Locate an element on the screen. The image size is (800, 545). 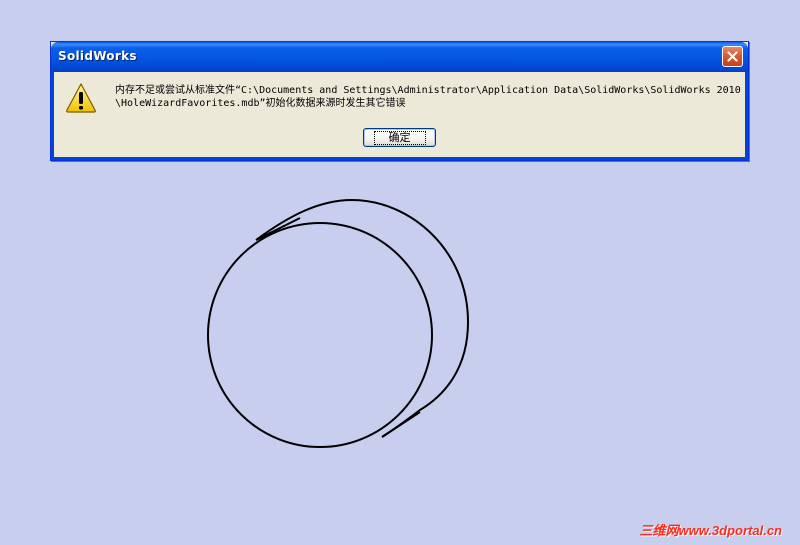
close-button is located at coordinates (732, 56).